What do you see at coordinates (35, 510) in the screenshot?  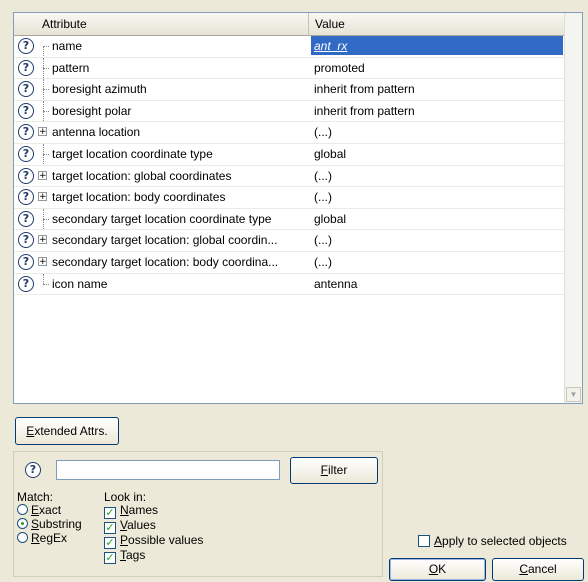 I see `match-mnemonic: E` at bounding box center [35, 510].